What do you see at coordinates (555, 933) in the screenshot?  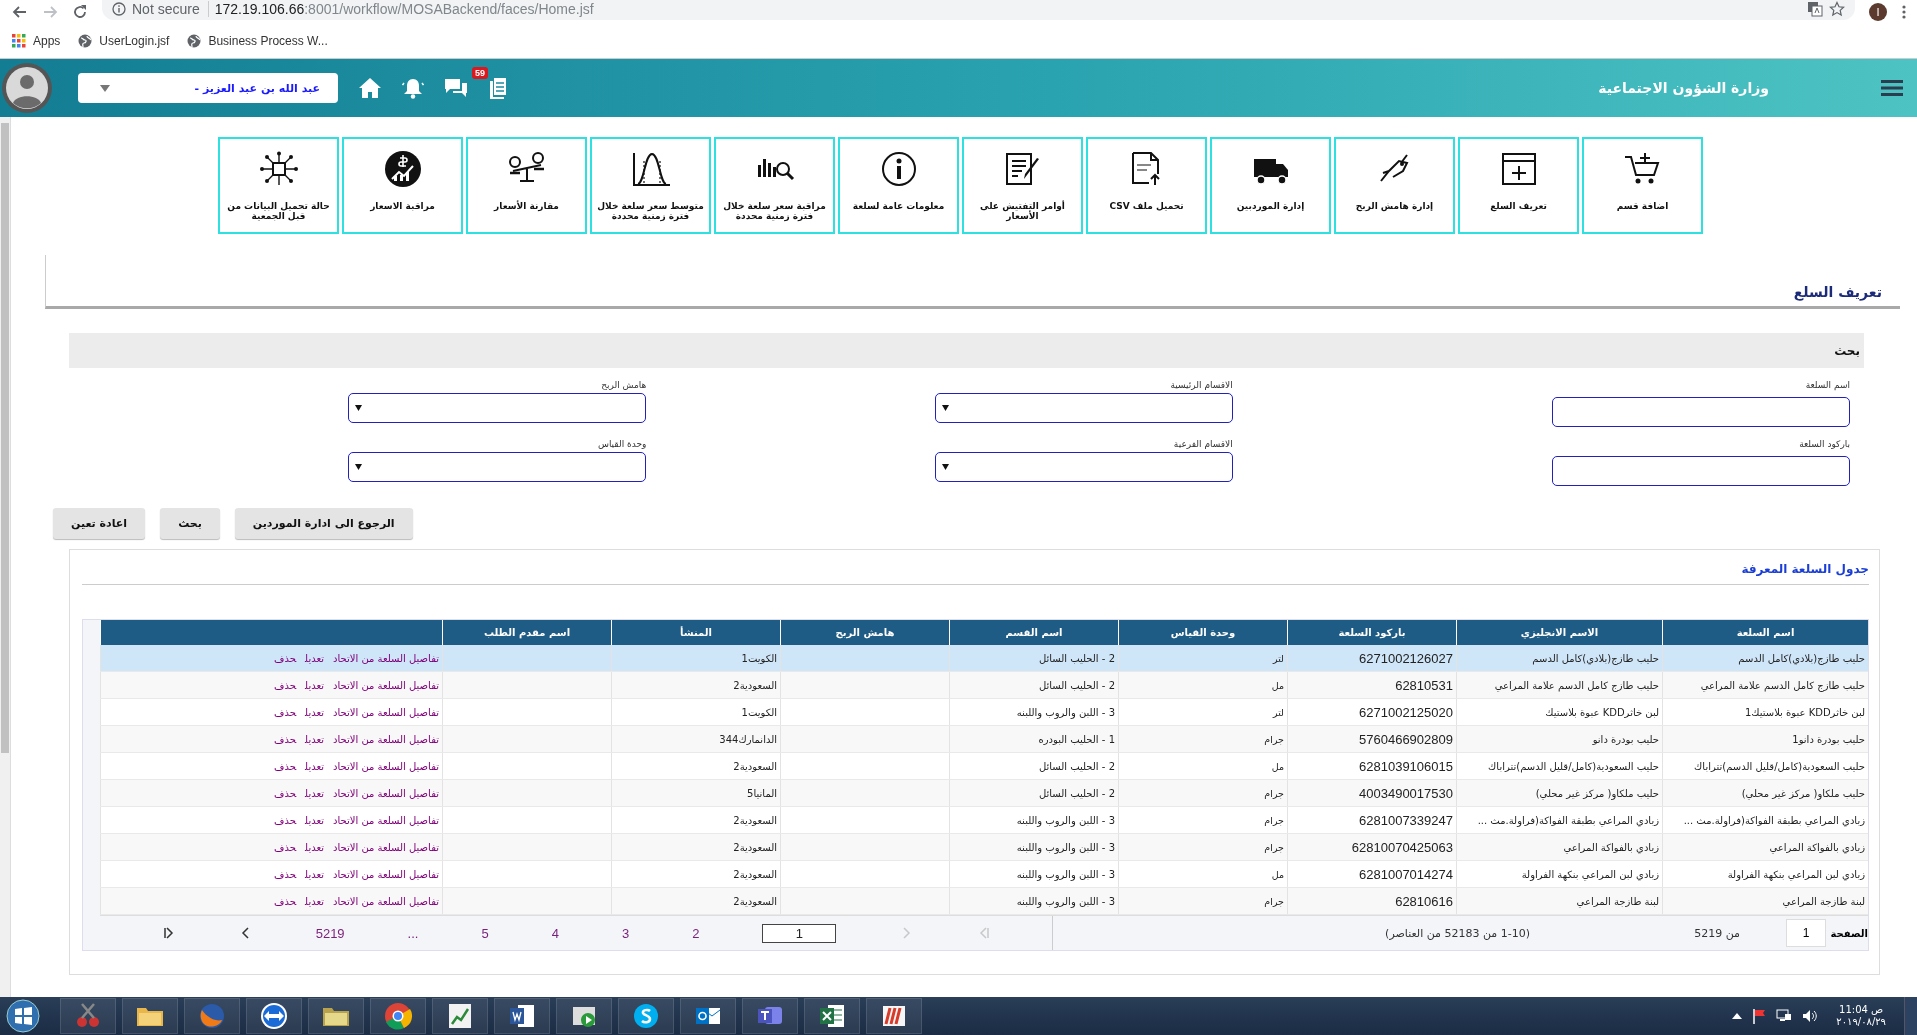 I see `page-link: 4` at bounding box center [555, 933].